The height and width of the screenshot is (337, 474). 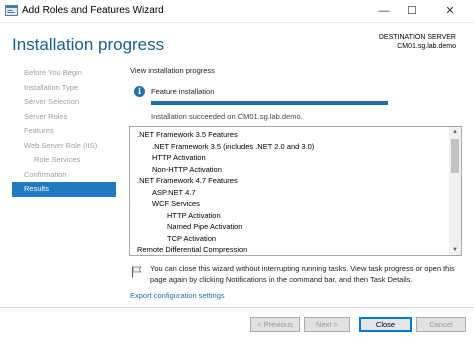 What do you see at coordinates (64, 189) in the screenshot?
I see `sidebar-item-results: Results` at bounding box center [64, 189].